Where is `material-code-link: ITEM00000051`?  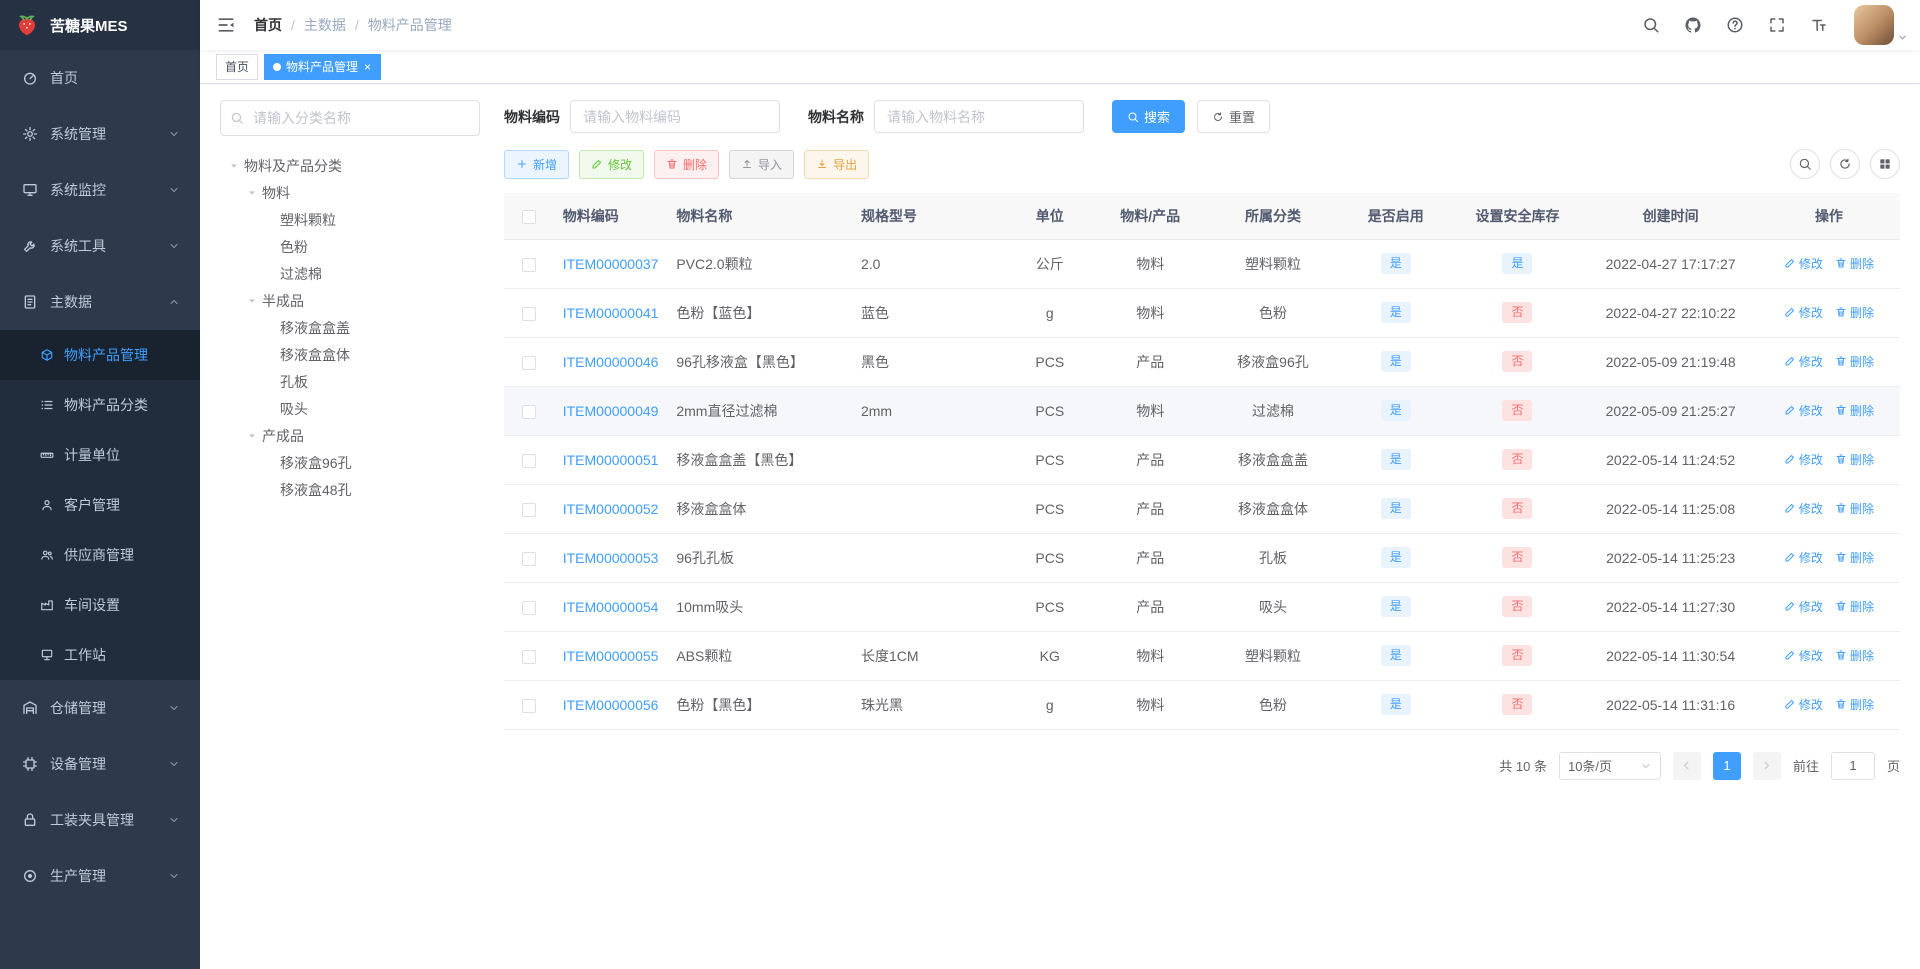
material-code-link: ITEM00000051 is located at coordinates (611, 460).